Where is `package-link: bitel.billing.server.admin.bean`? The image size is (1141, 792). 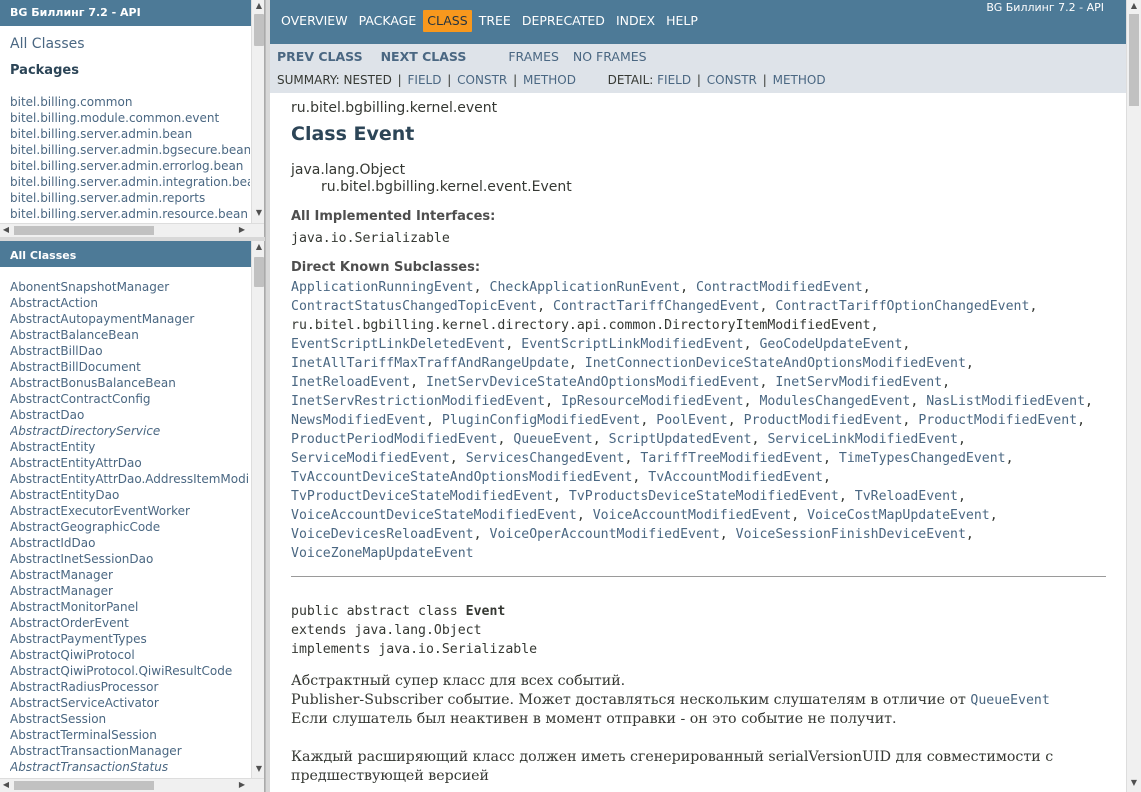
package-link: bitel.billing.server.admin.bean is located at coordinates (130, 134).